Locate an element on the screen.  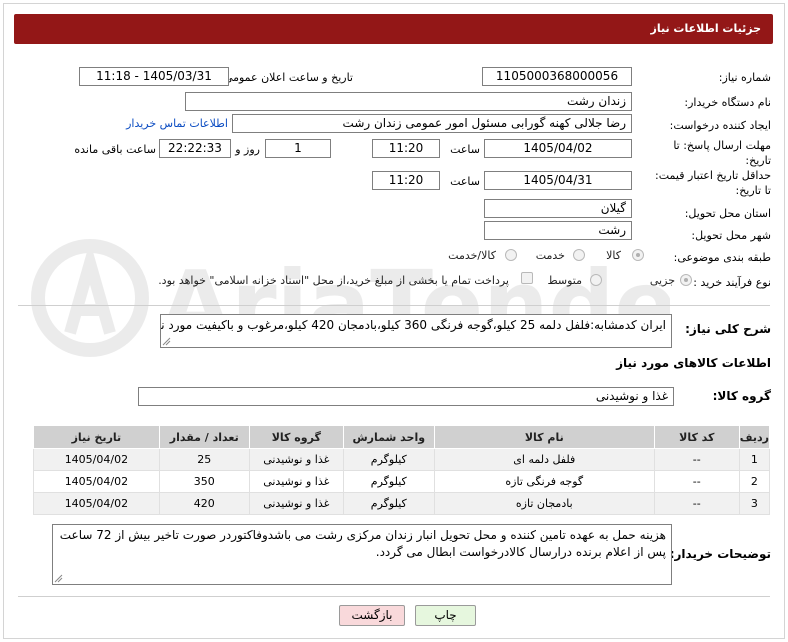
process-option-minor: جزیی is located at coordinates (662, 280).